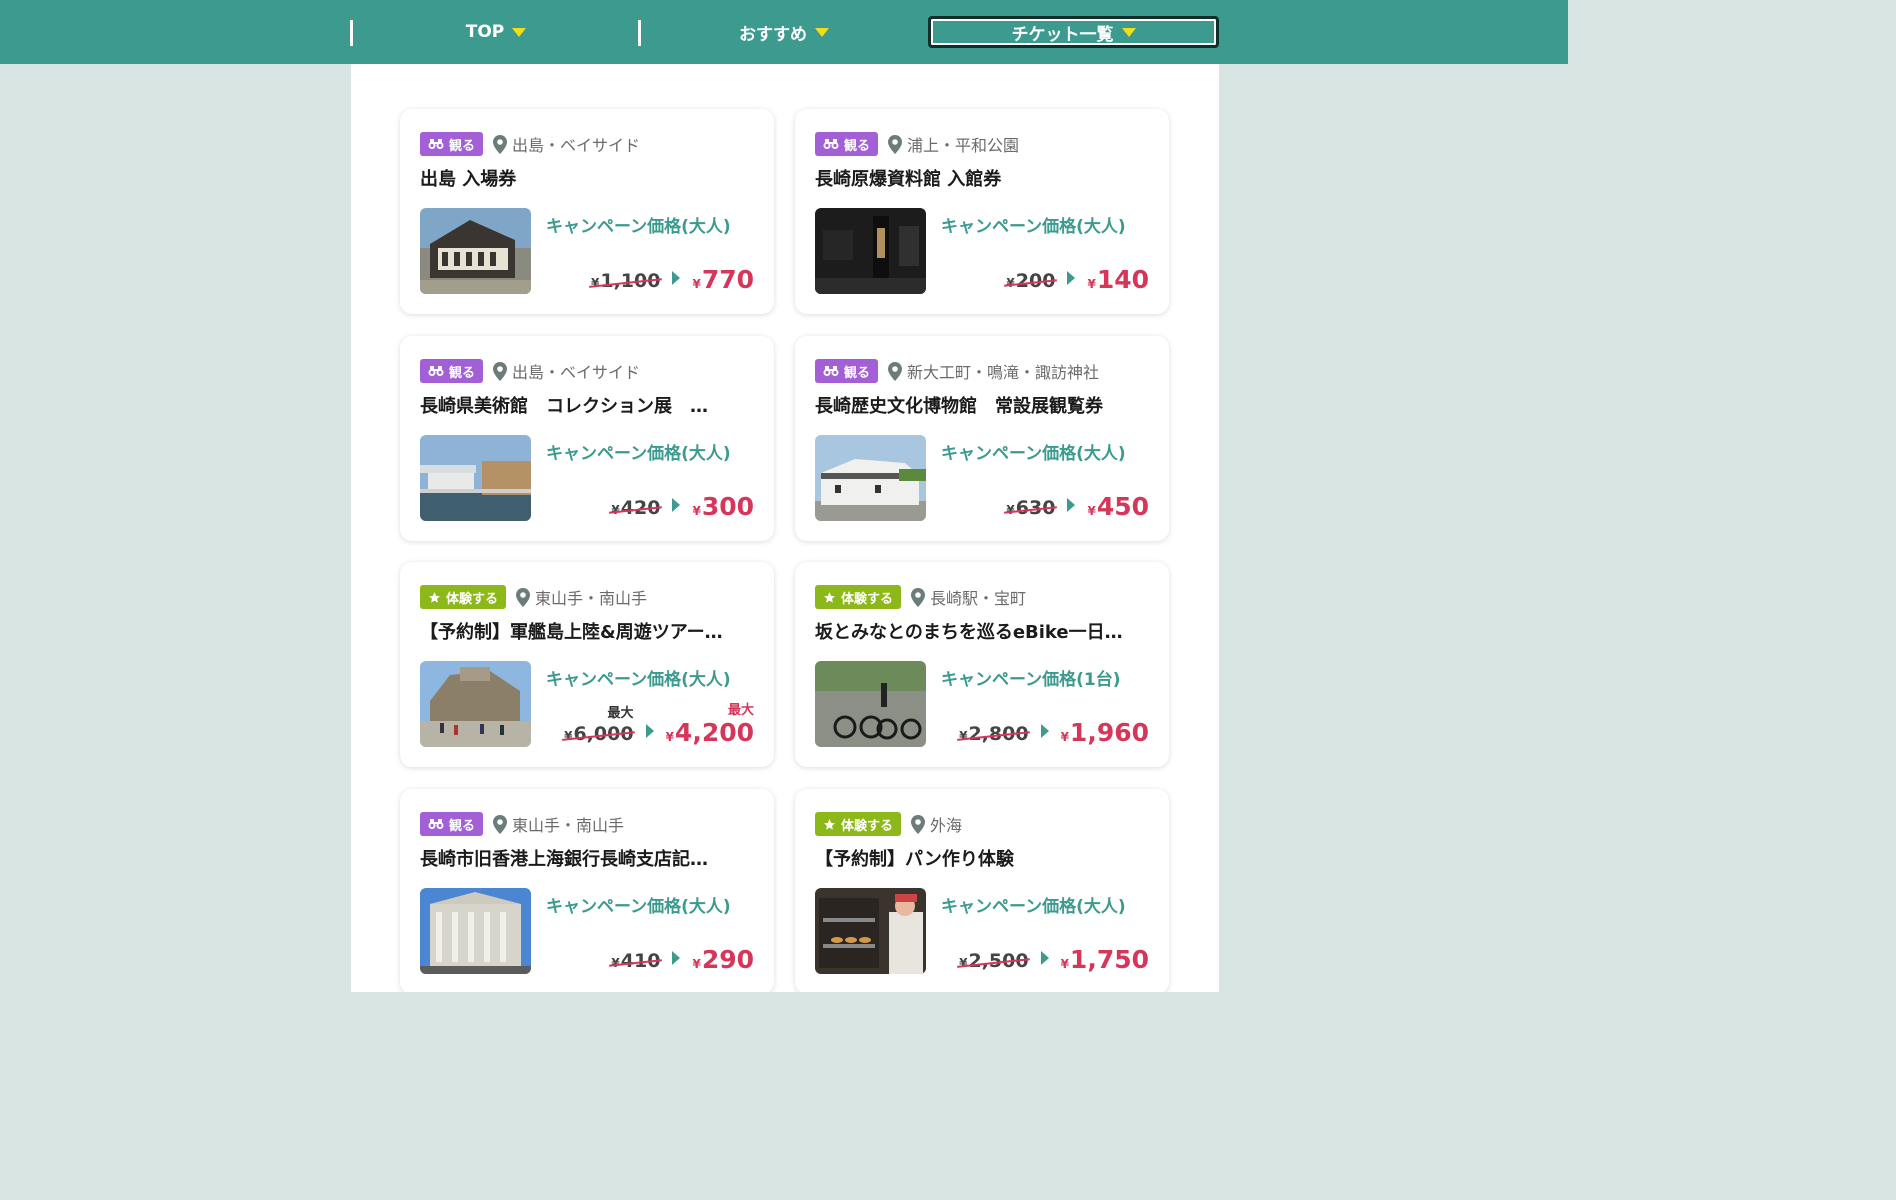 This screenshot has width=1896, height=1200. I want to click on original-price: ¥630, so click(1031, 508).